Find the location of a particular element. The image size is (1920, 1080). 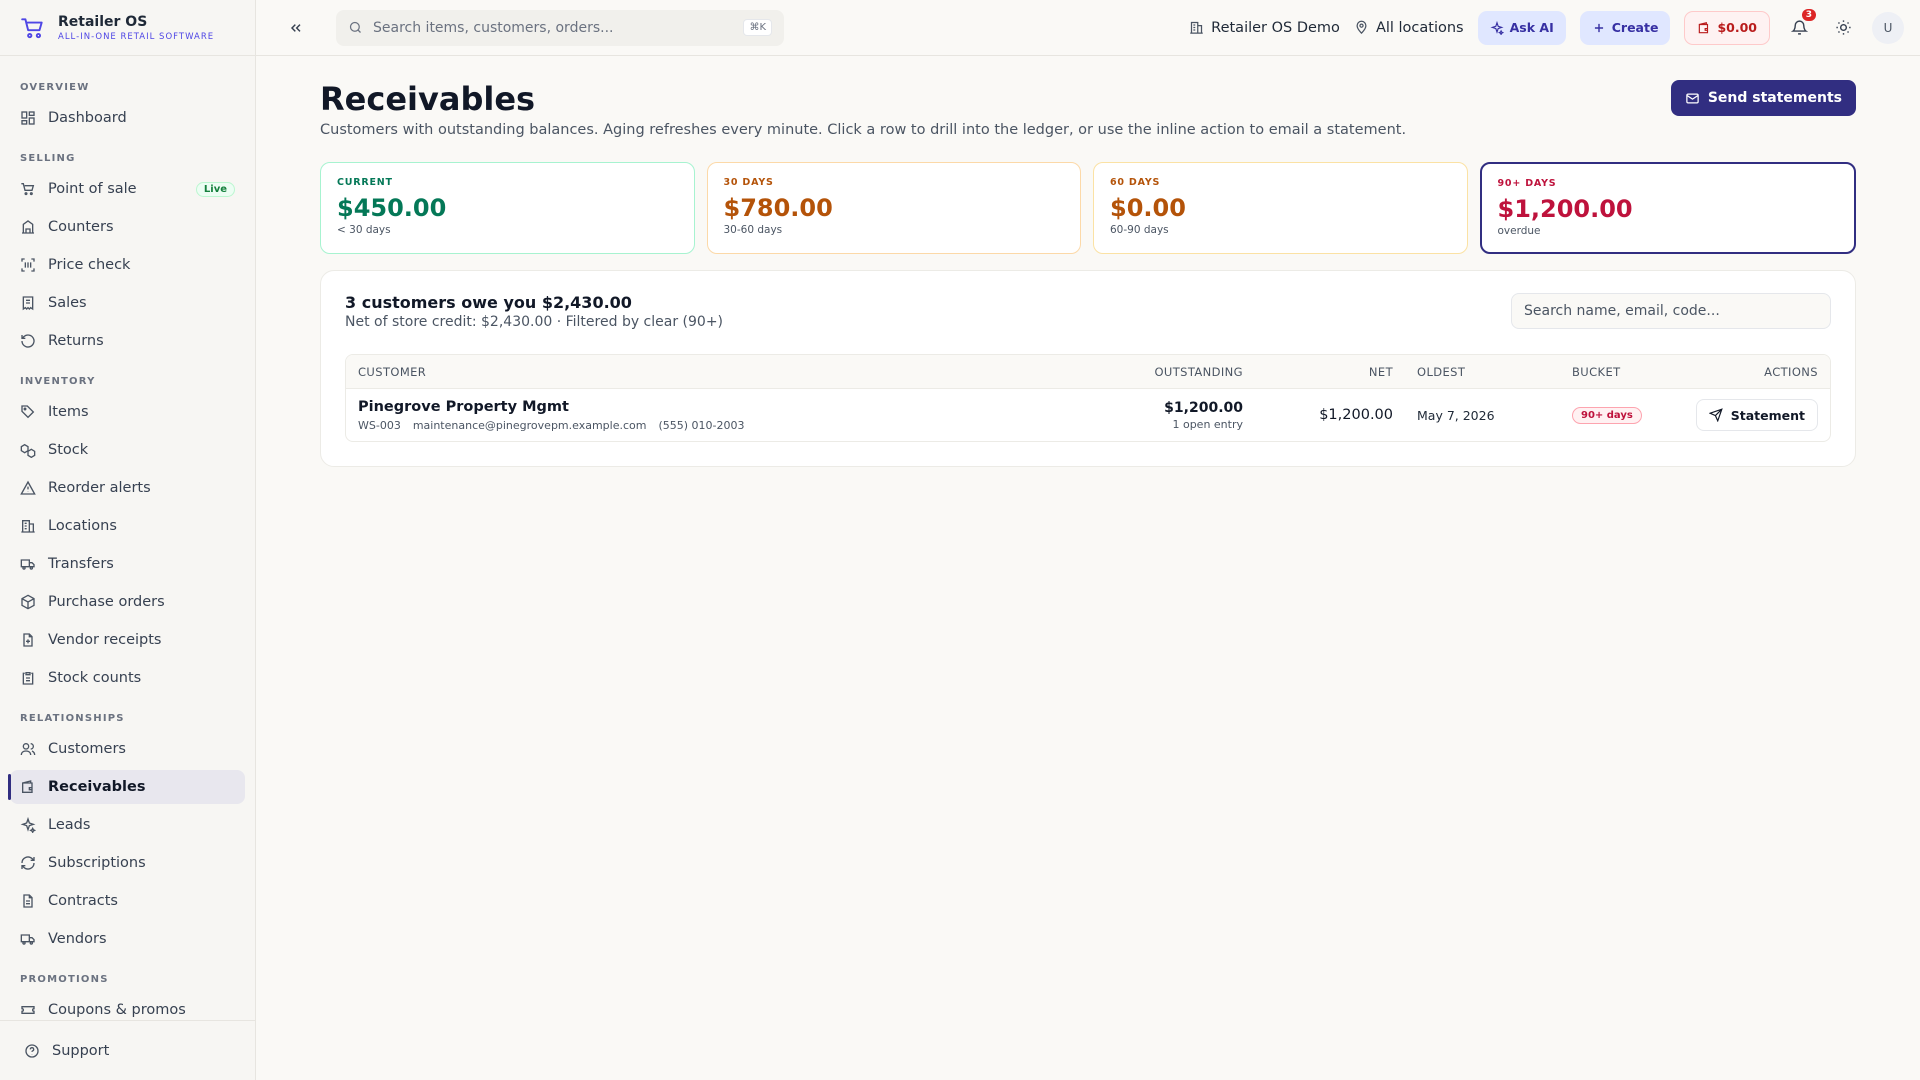

global-search: ⌘K is located at coordinates (560, 27).